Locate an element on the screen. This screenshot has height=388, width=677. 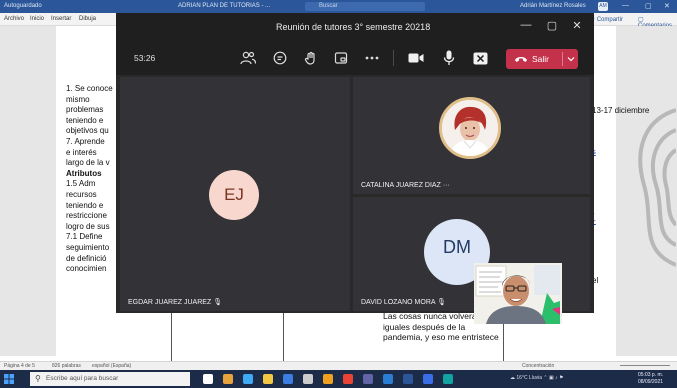
share-button: ↗ Compartir is located at coordinates (606, 19).